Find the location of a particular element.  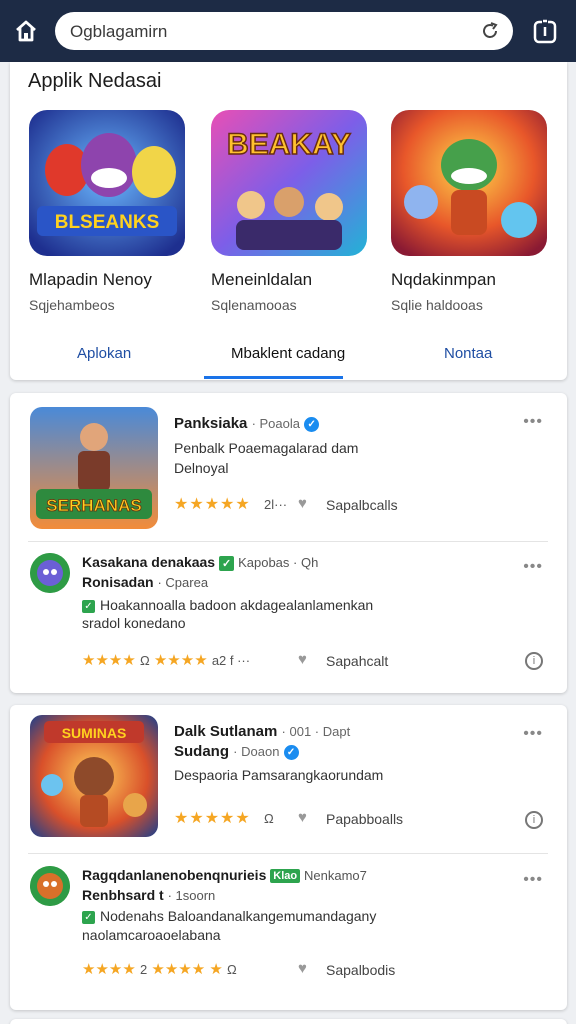

app-subtitle: Sqjehambeos is located at coordinates (72, 305).